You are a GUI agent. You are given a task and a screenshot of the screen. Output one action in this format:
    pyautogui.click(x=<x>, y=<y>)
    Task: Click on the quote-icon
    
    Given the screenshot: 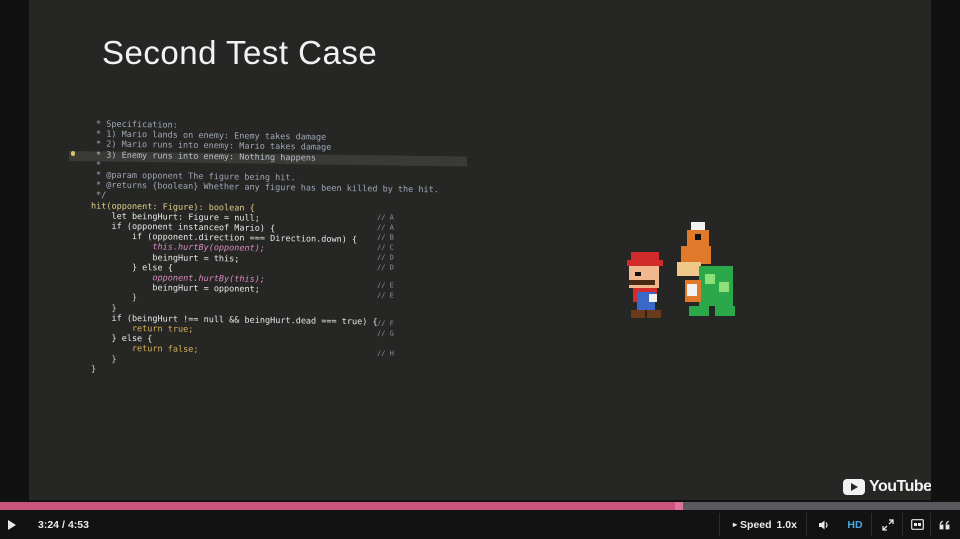 What is the action you would take?
    pyautogui.click(x=944, y=524)
    